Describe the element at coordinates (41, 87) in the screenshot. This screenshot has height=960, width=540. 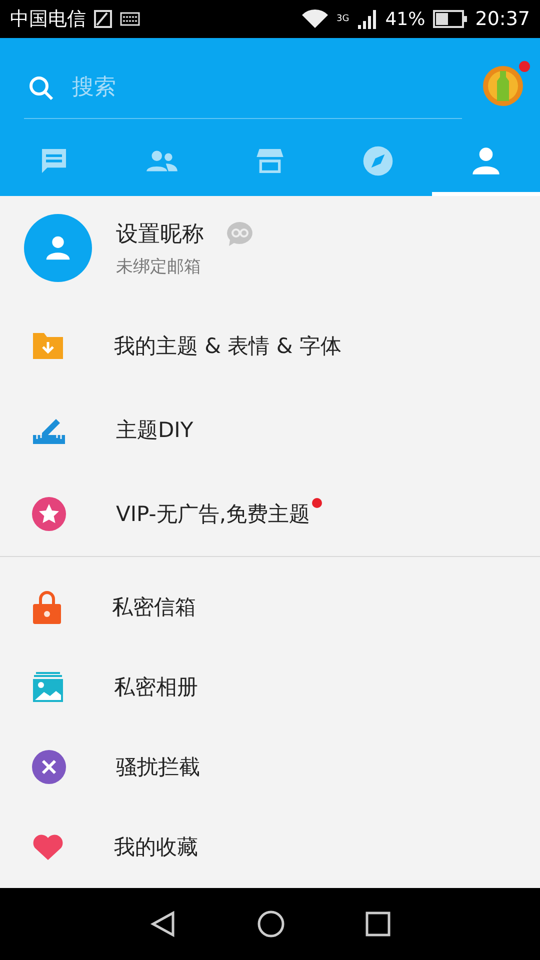
I see `search-icon` at that location.